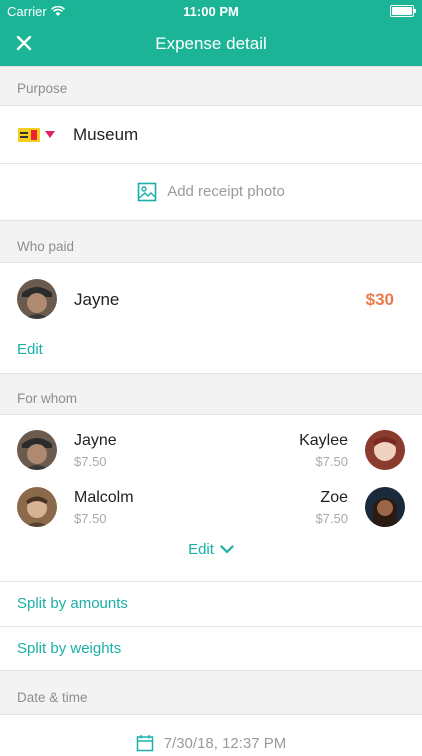 Image resolution: width=422 pixels, height=756 pixels. I want to click on purpose-row: Museum, so click(211, 134).